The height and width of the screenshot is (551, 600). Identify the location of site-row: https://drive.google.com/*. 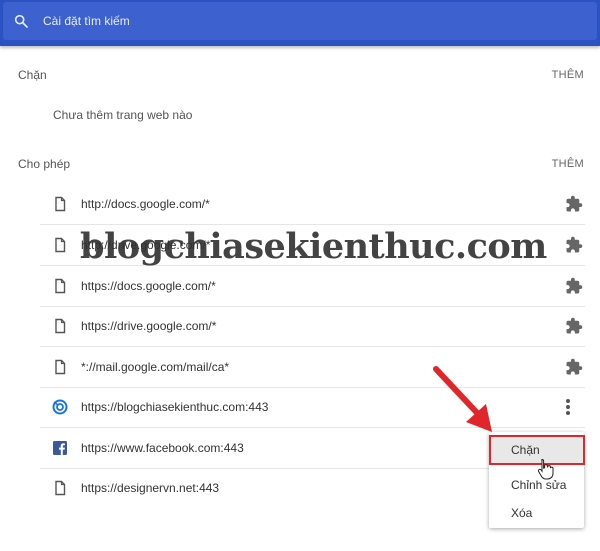
(312, 326).